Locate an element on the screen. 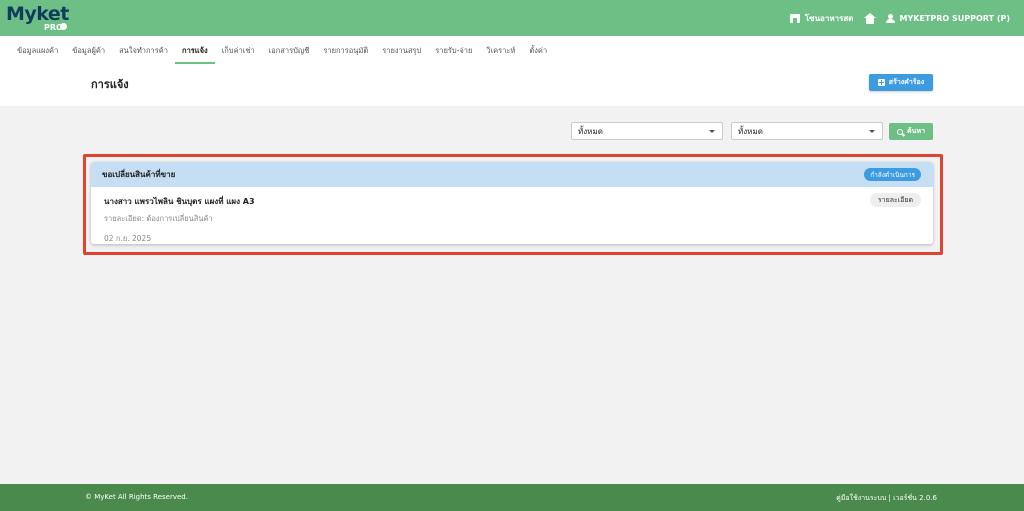 This screenshot has width=1024, height=511. nav-item-settings: ตั้งค่า is located at coordinates (538, 51).